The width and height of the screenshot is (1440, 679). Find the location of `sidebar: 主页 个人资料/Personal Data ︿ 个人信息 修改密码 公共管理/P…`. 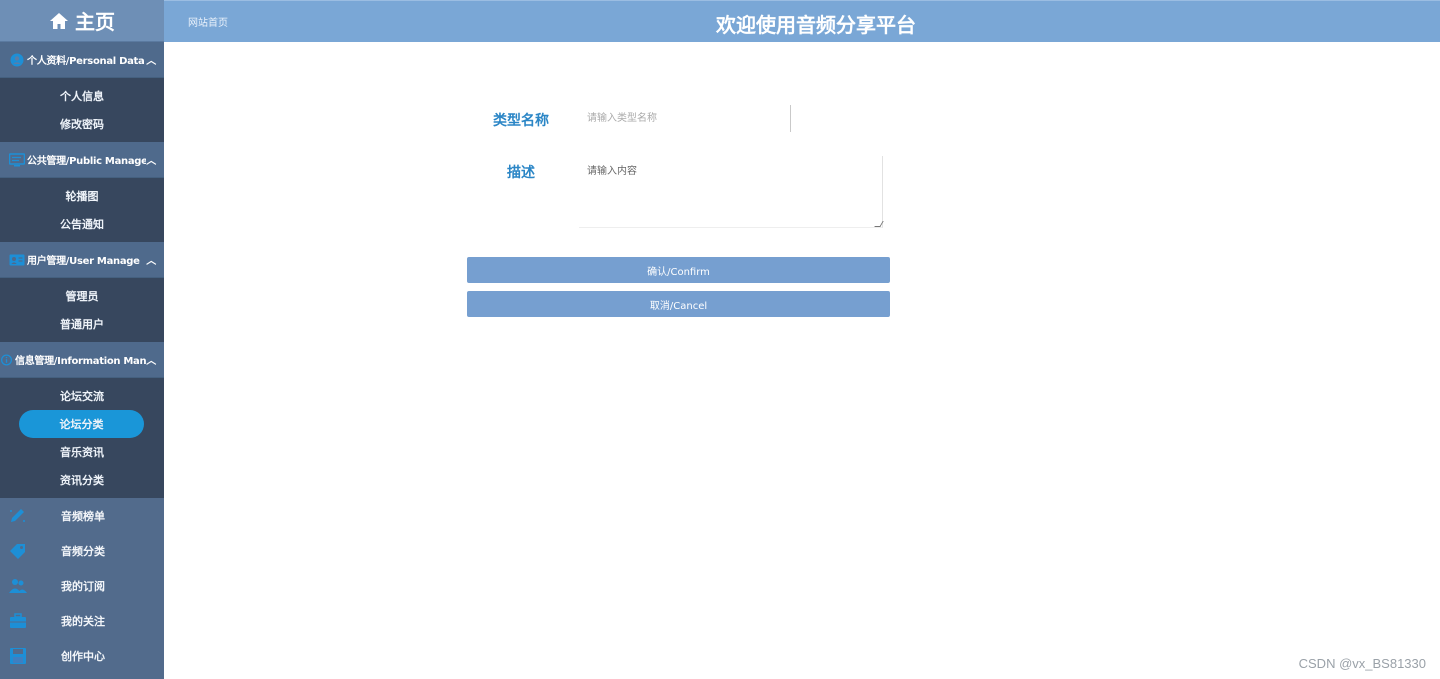

sidebar: 主页 个人资料/Personal Data ︿ 个人信息 修改密码 公共管理/P… is located at coordinates (82, 339).